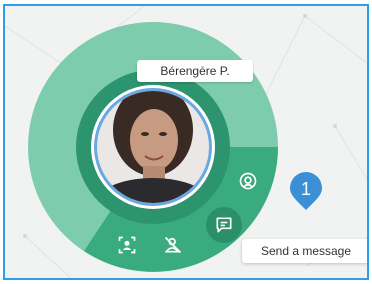 The width and height of the screenshot is (372, 284). I want to click on chat-bubble-icon, so click(224, 225).